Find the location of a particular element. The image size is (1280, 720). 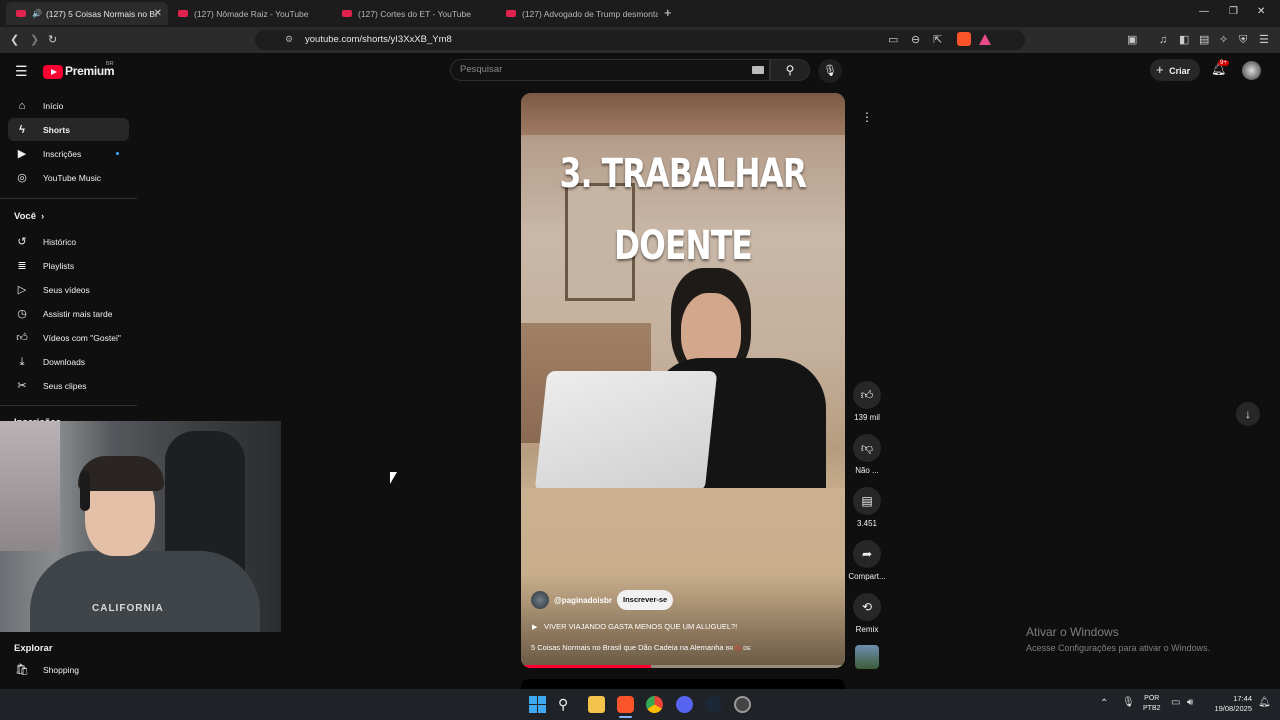

sidebar-item-downloads: ⤓ Downloads is located at coordinates (68, 361).